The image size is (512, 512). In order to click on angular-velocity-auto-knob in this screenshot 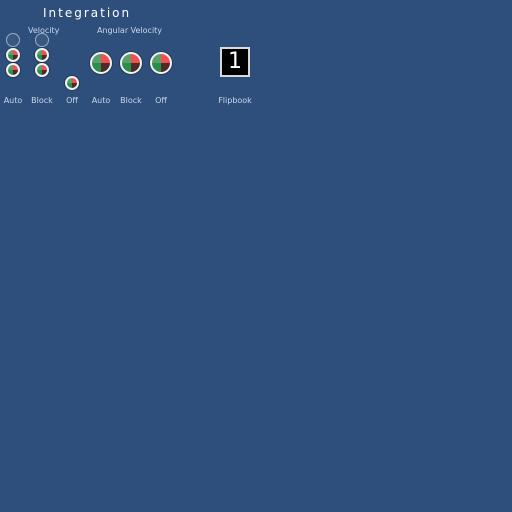, I will do `click(101, 63)`.